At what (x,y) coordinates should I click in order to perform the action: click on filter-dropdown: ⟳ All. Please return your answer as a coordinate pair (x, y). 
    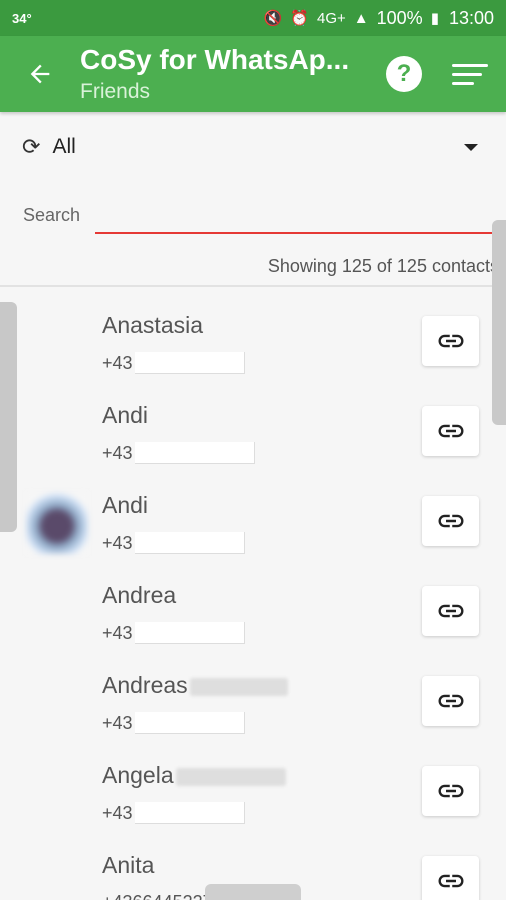
    Looking at the image, I should click on (253, 147).